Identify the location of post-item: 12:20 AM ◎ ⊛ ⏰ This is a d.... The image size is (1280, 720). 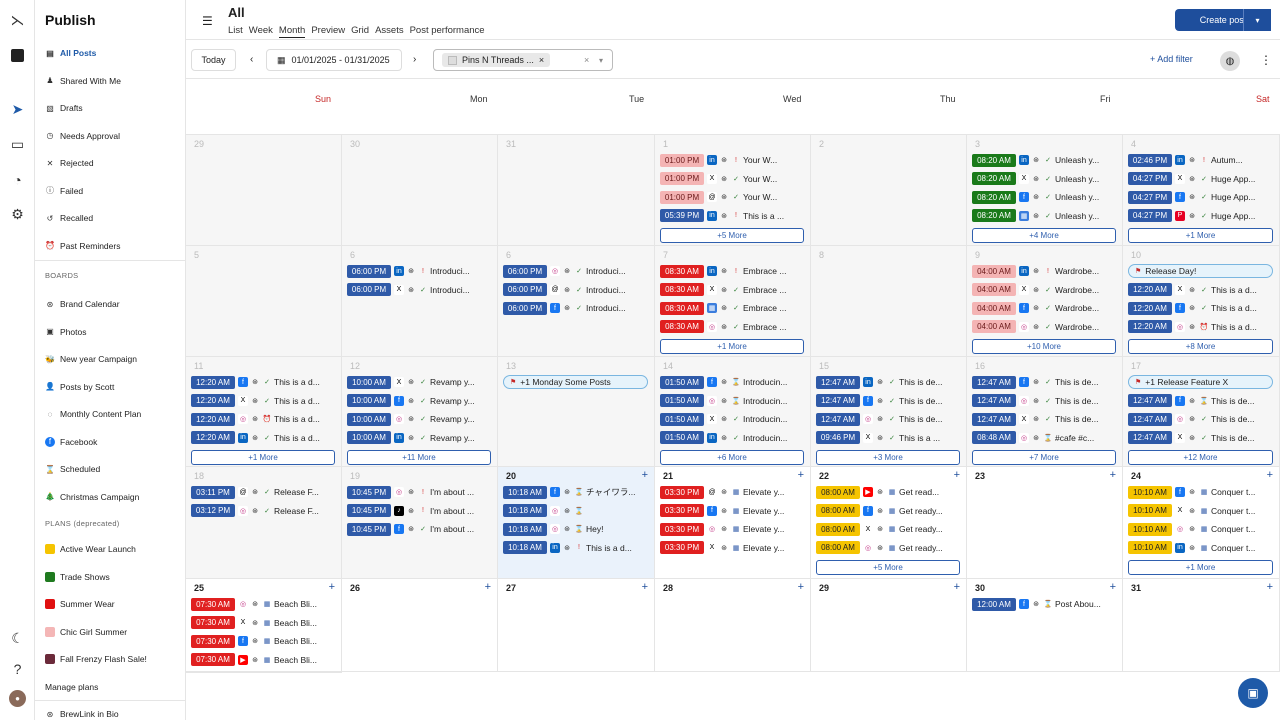
(1201, 327).